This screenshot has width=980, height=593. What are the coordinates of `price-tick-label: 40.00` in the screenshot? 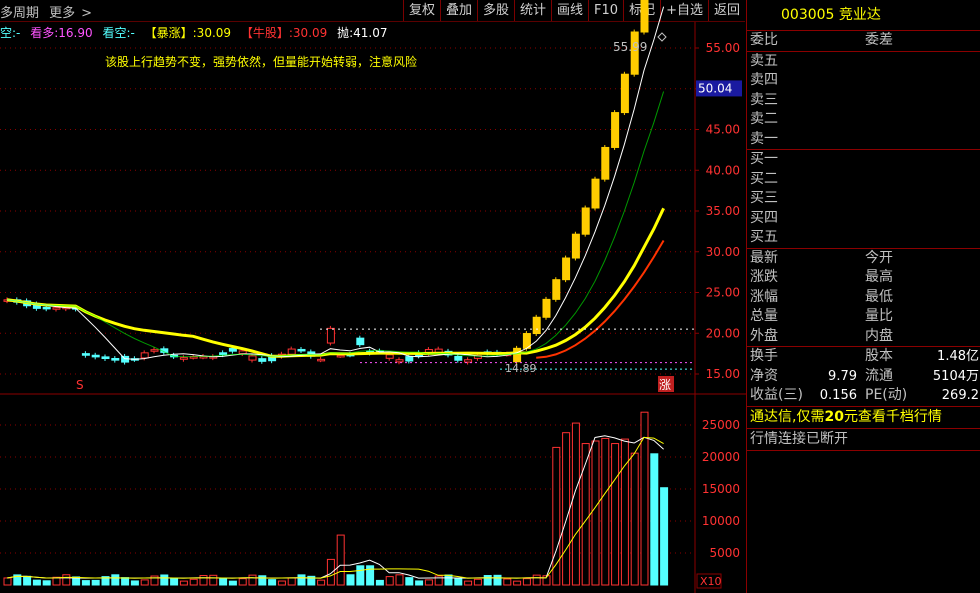 It's located at (723, 170).